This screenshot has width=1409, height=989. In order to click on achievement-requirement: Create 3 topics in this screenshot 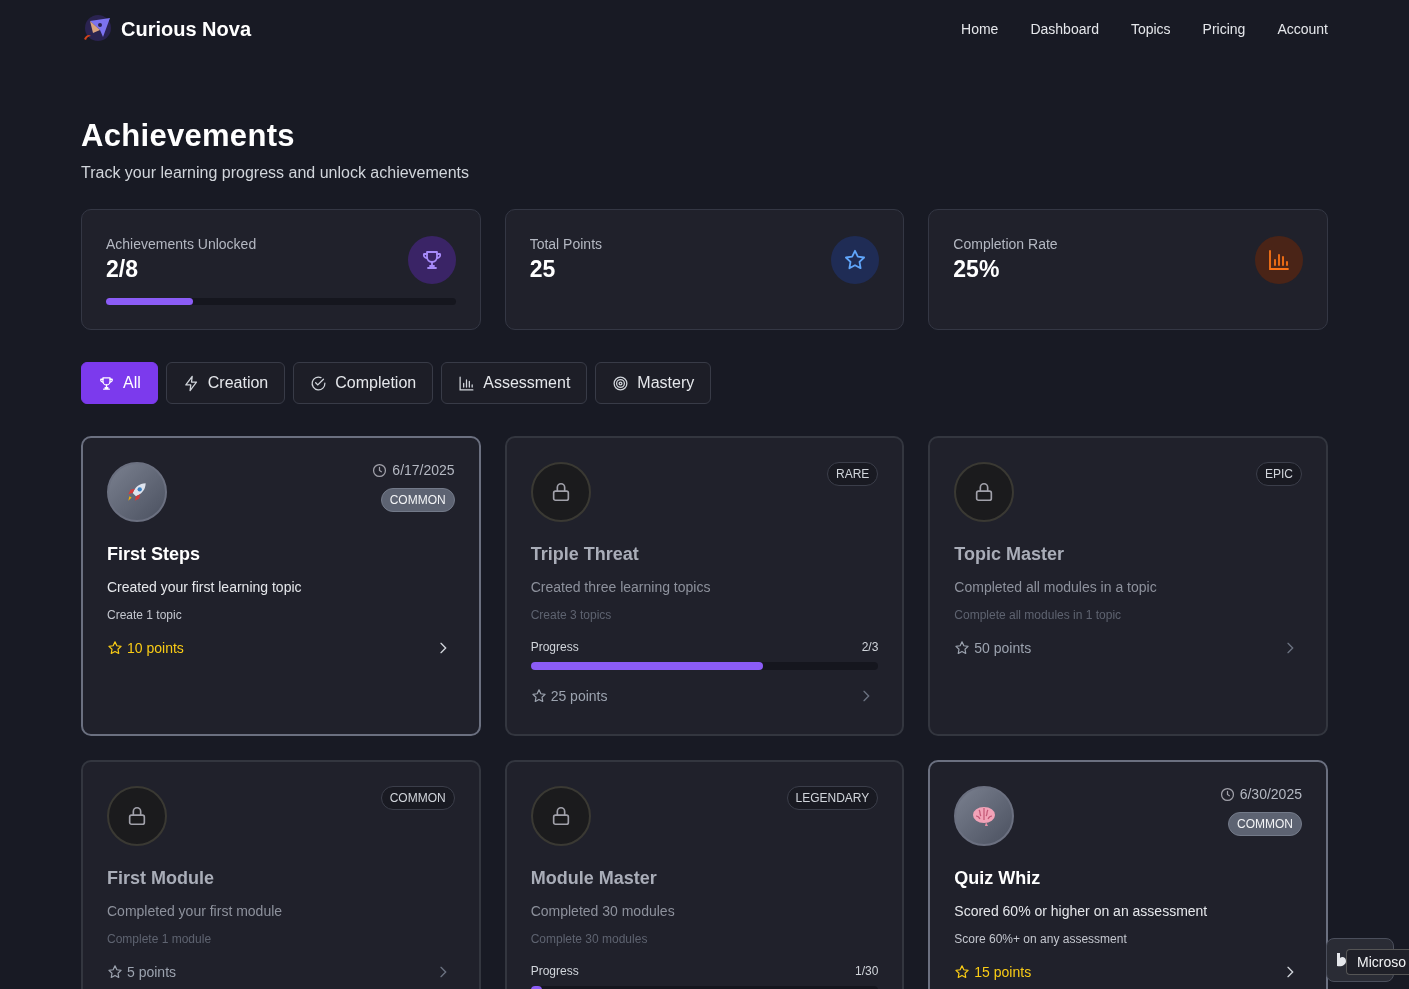, I will do `click(571, 615)`.